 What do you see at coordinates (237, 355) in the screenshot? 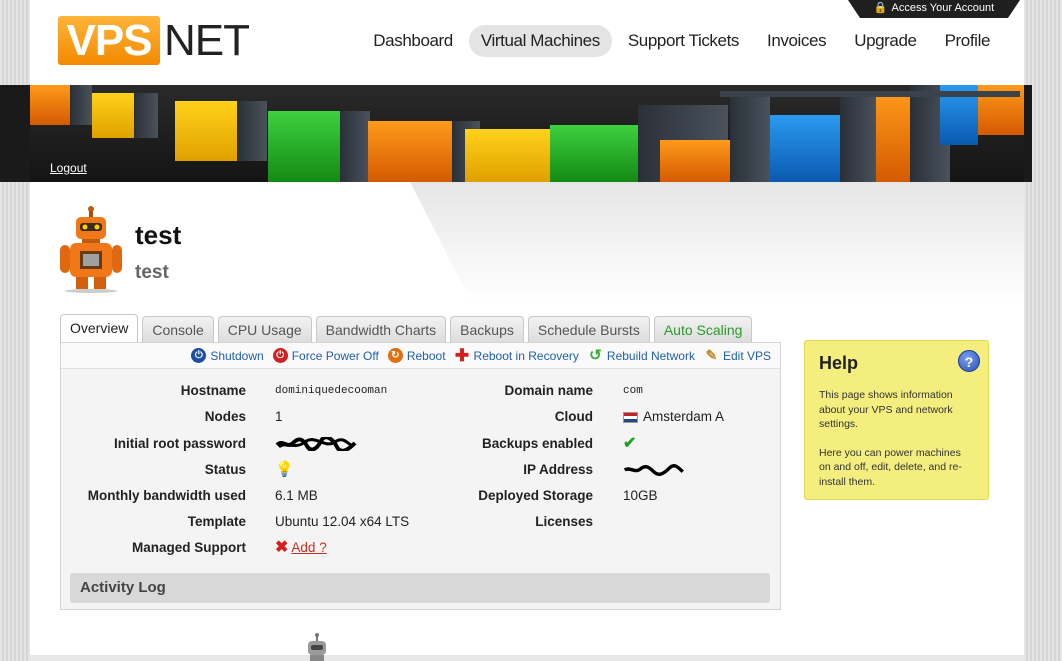
I see `shutdown-label: Shutdown` at bounding box center [237, 355].